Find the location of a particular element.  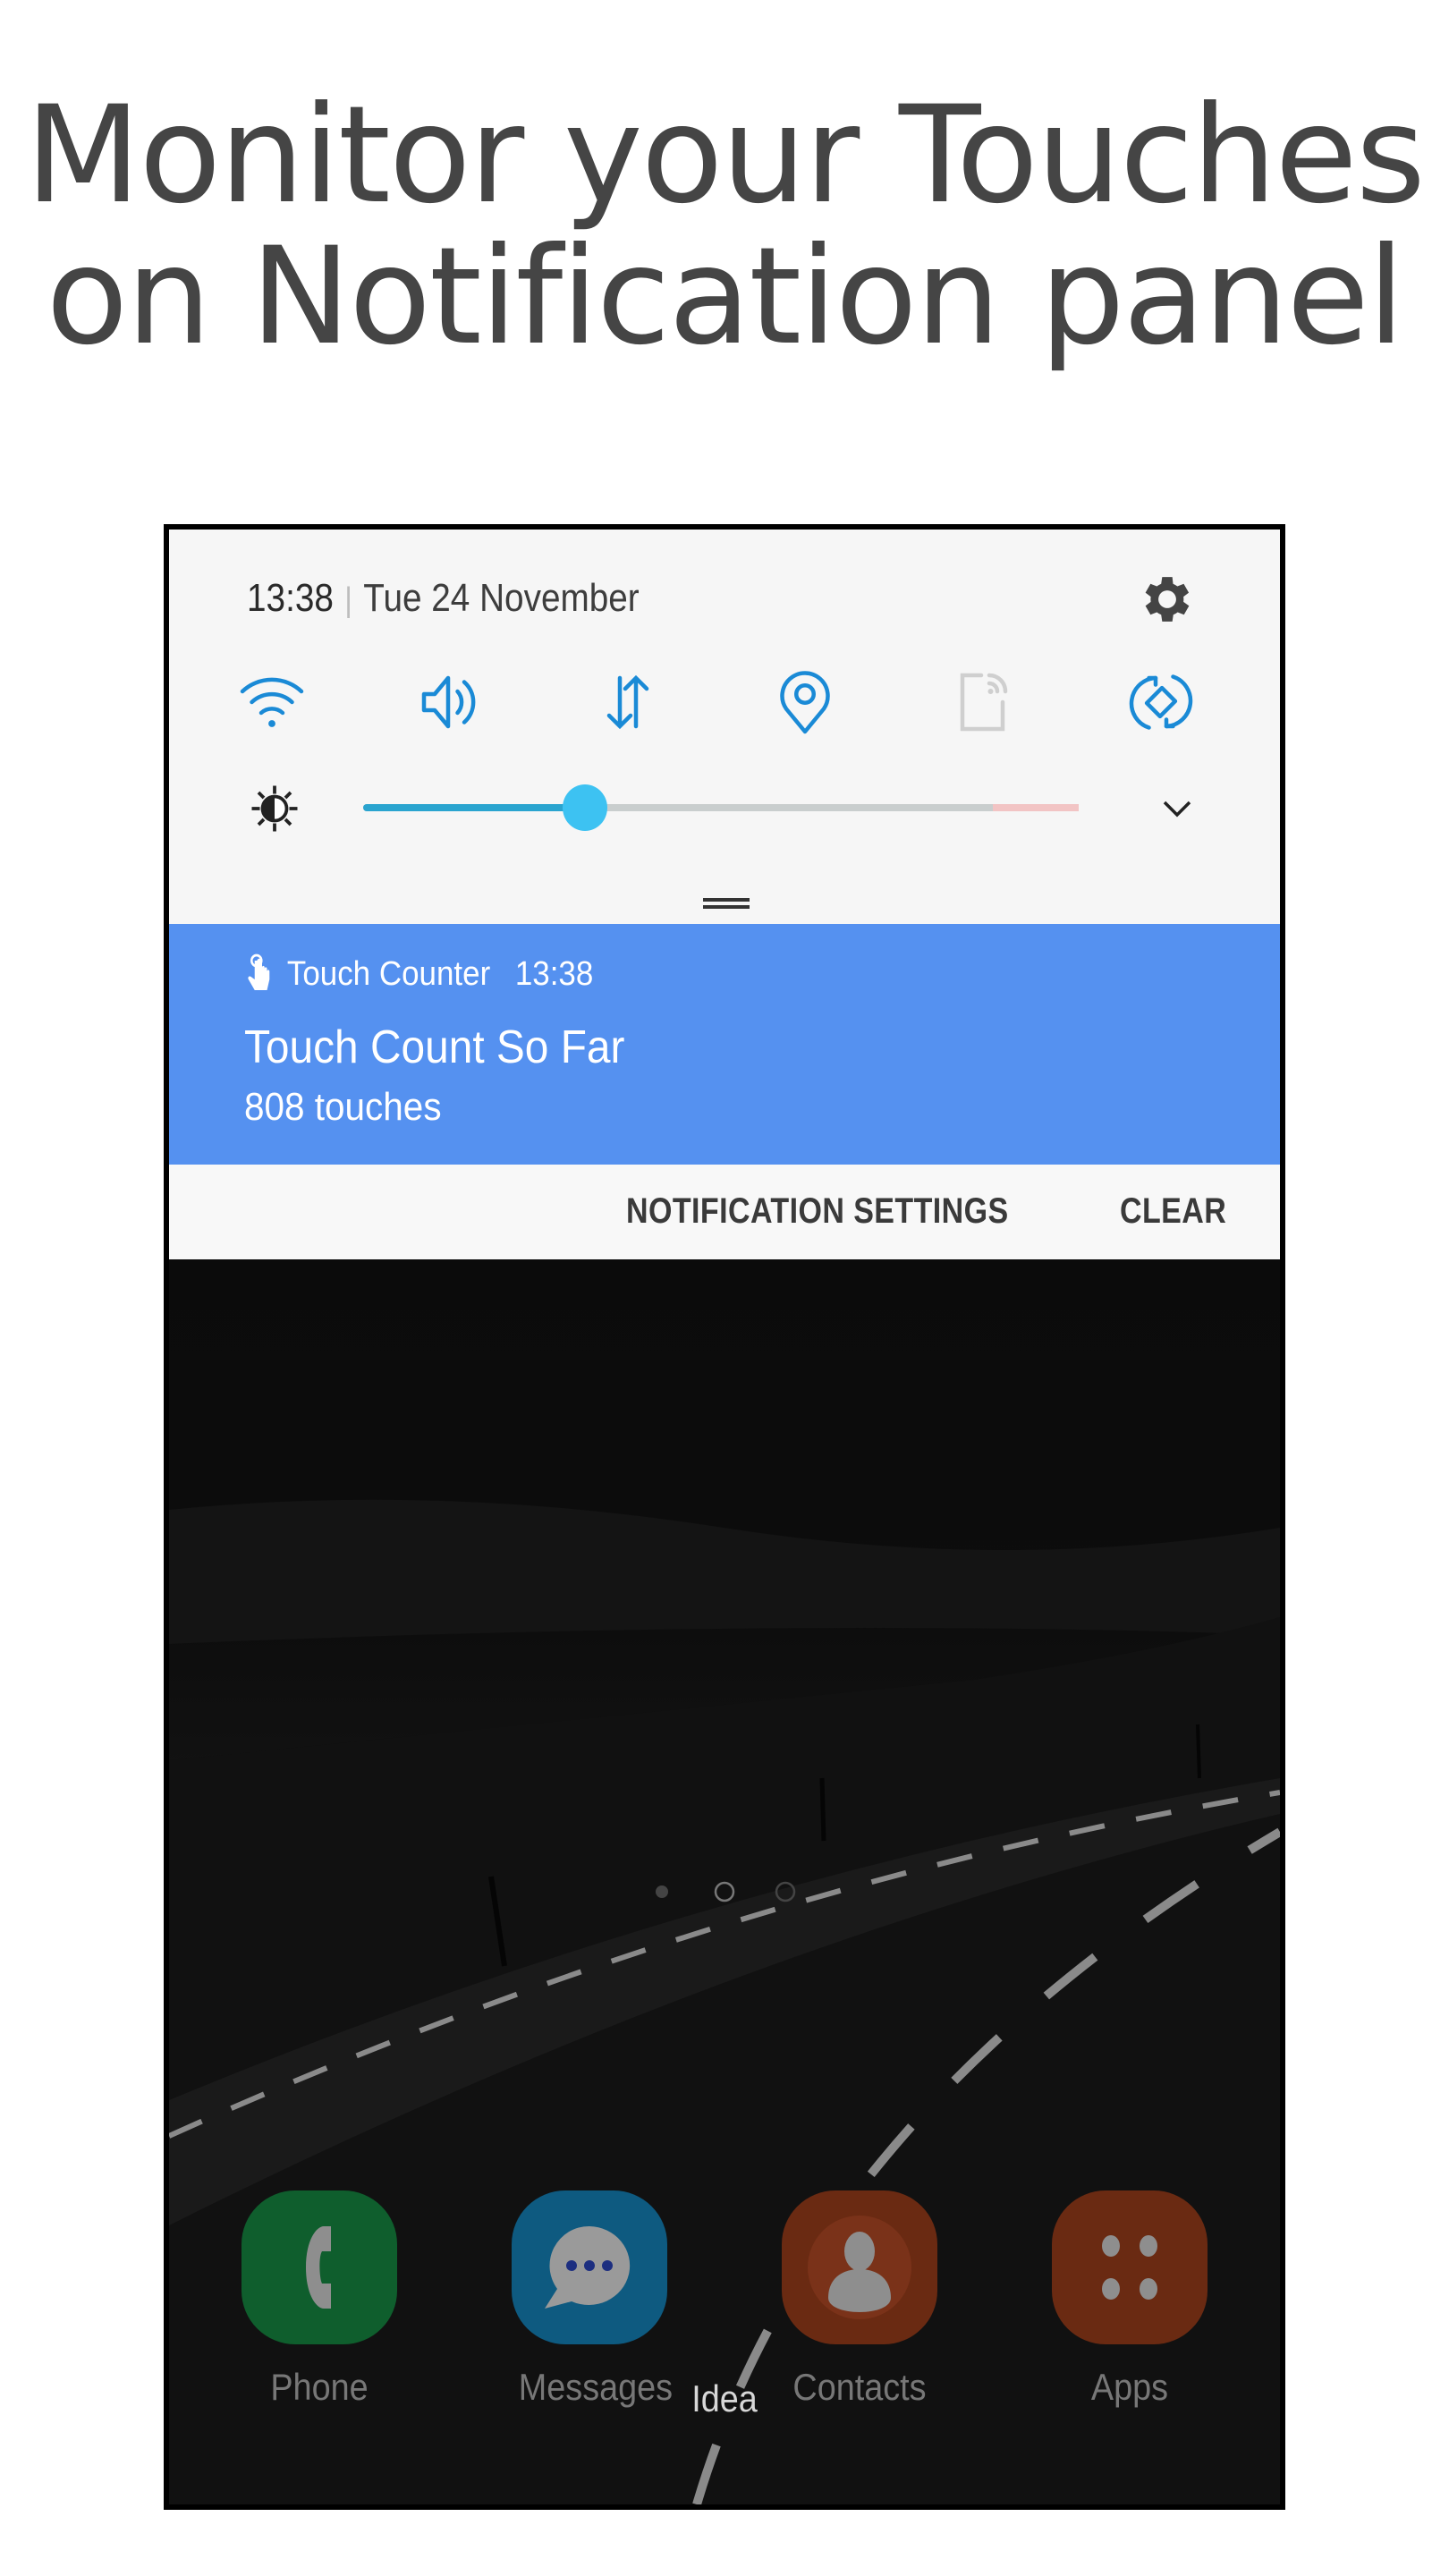

notification-settings-button: NOTIFICATION SETTINGS is located at coordinates (817, 1211).